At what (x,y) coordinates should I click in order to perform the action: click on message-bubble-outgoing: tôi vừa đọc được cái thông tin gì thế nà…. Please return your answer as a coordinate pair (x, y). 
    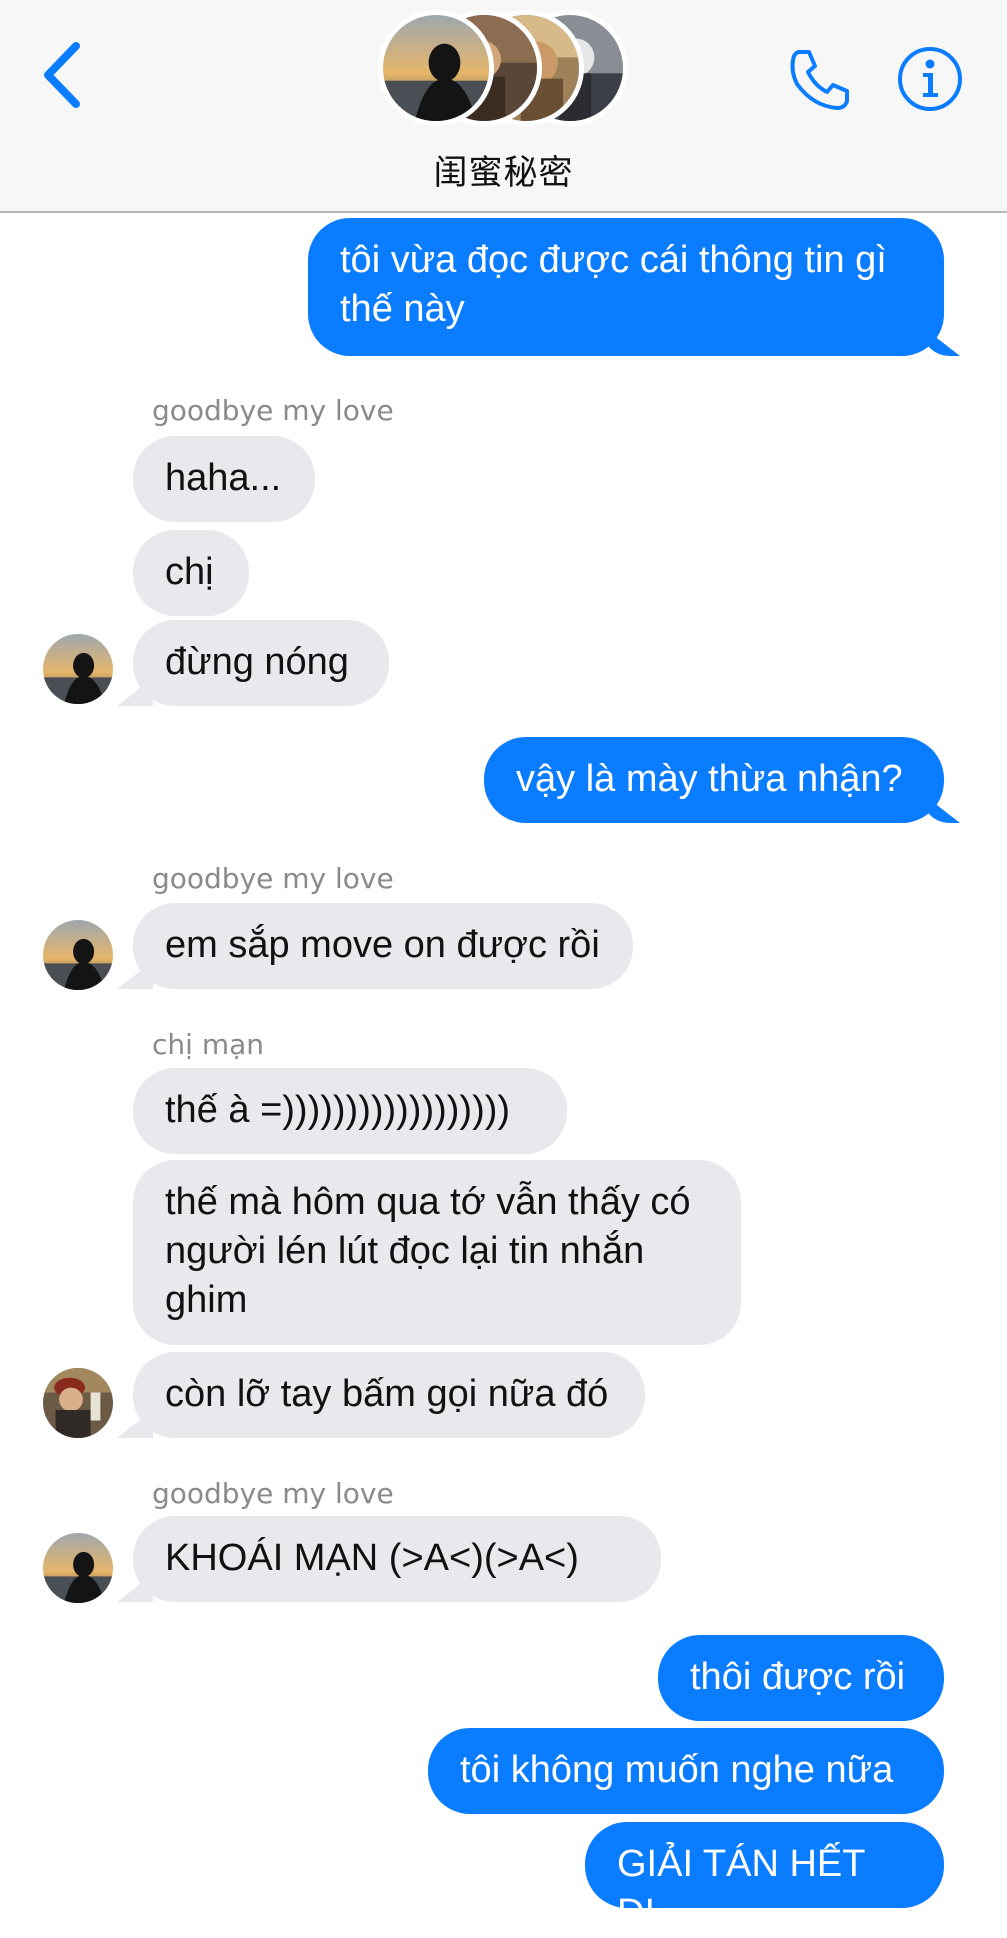
    Looking at the image, I should click on (626, 287).